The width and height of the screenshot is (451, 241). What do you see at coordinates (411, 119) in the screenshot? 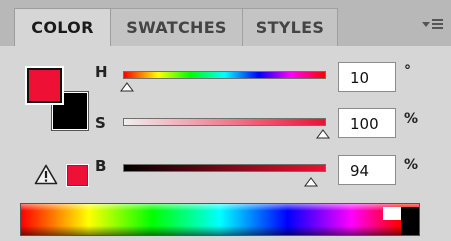
I see `saturation-unit: %` at bounding box center [411, 119].